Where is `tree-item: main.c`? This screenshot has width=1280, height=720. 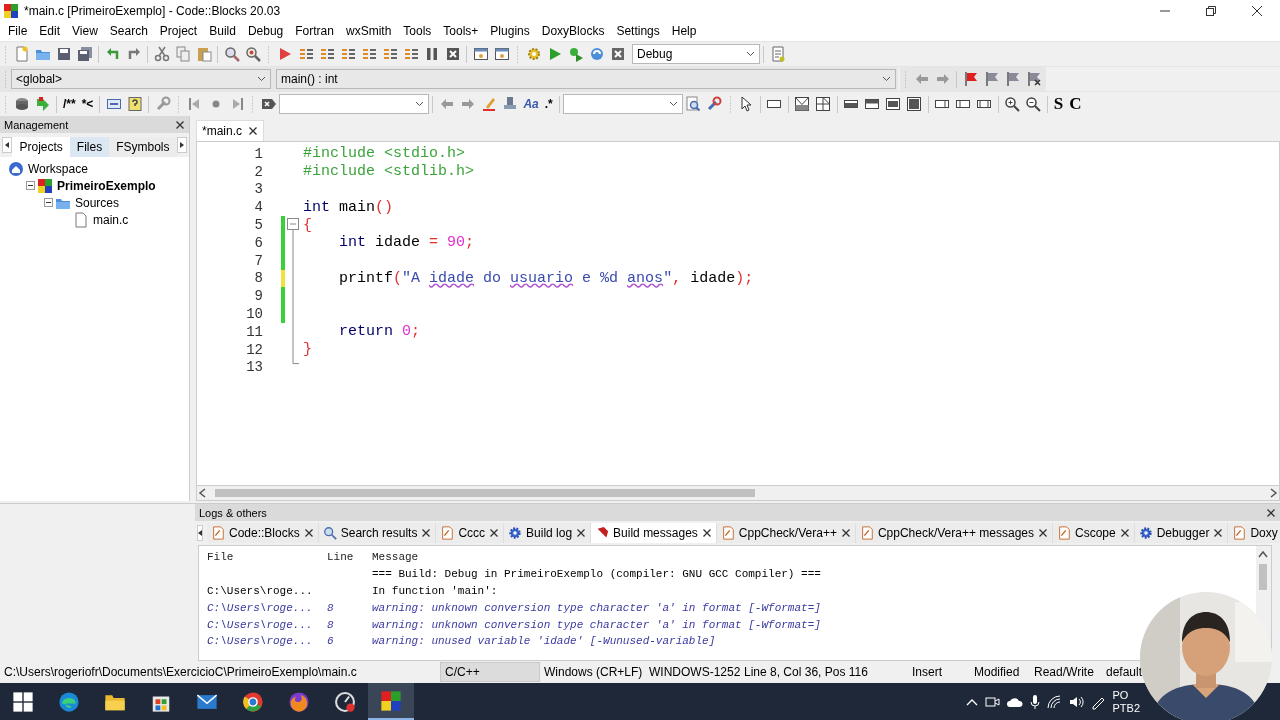 tree-item: main.c is located at coordinates (111, 219).